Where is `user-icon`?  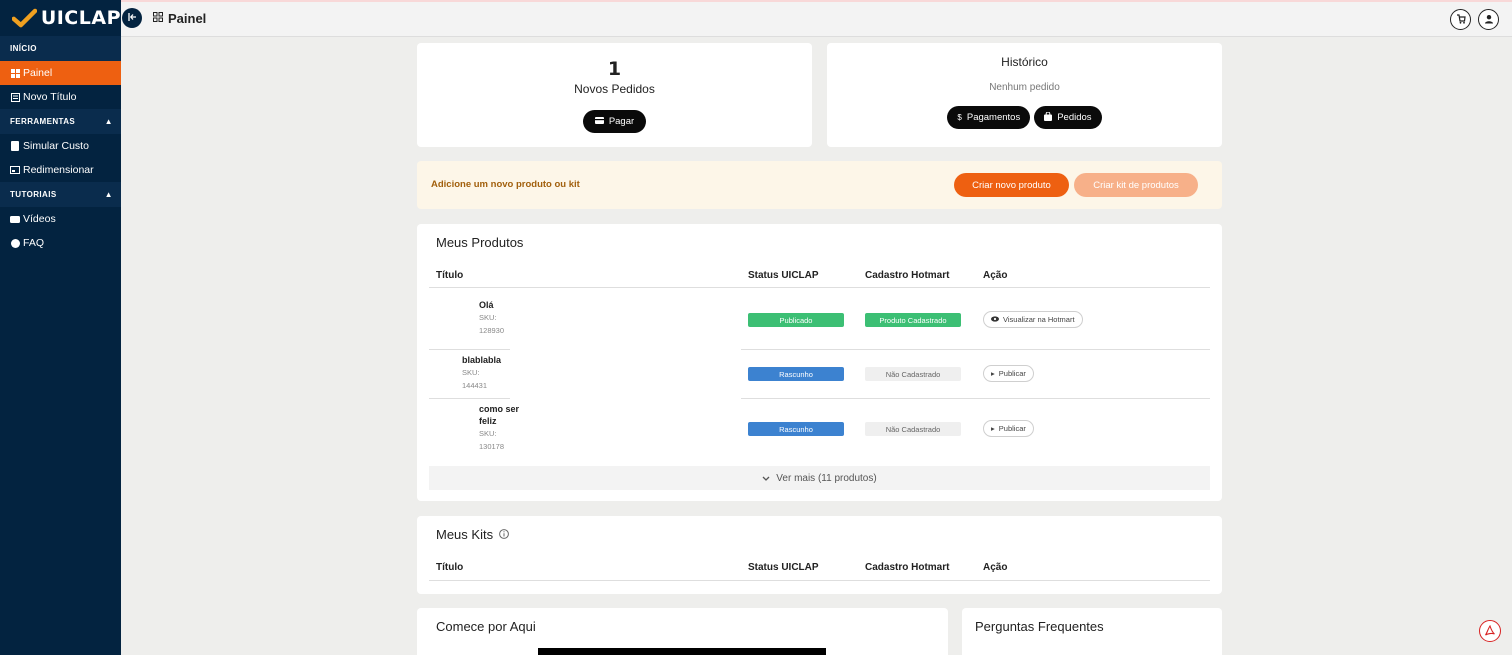
user-icon is located at coordinates (1489, 20).